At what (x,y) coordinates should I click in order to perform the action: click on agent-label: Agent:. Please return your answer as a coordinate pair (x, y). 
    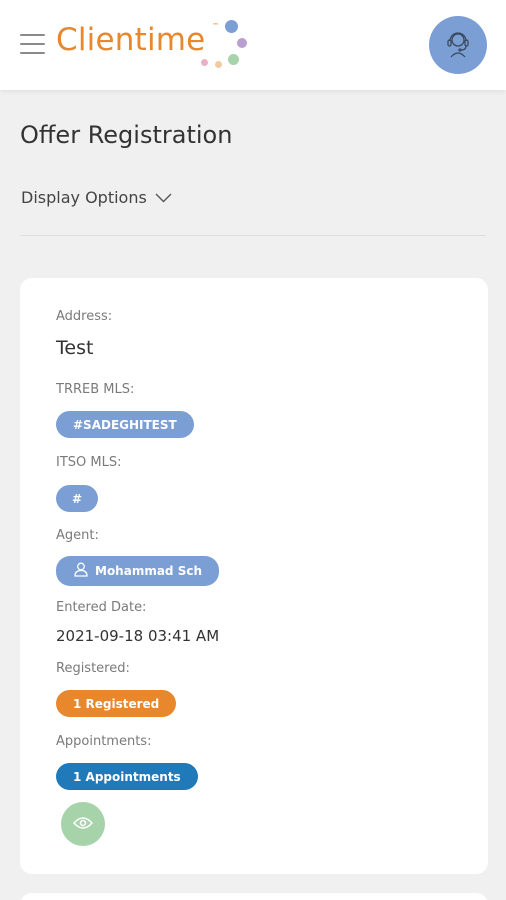
    Looking at the image, I should click on (77, 535).